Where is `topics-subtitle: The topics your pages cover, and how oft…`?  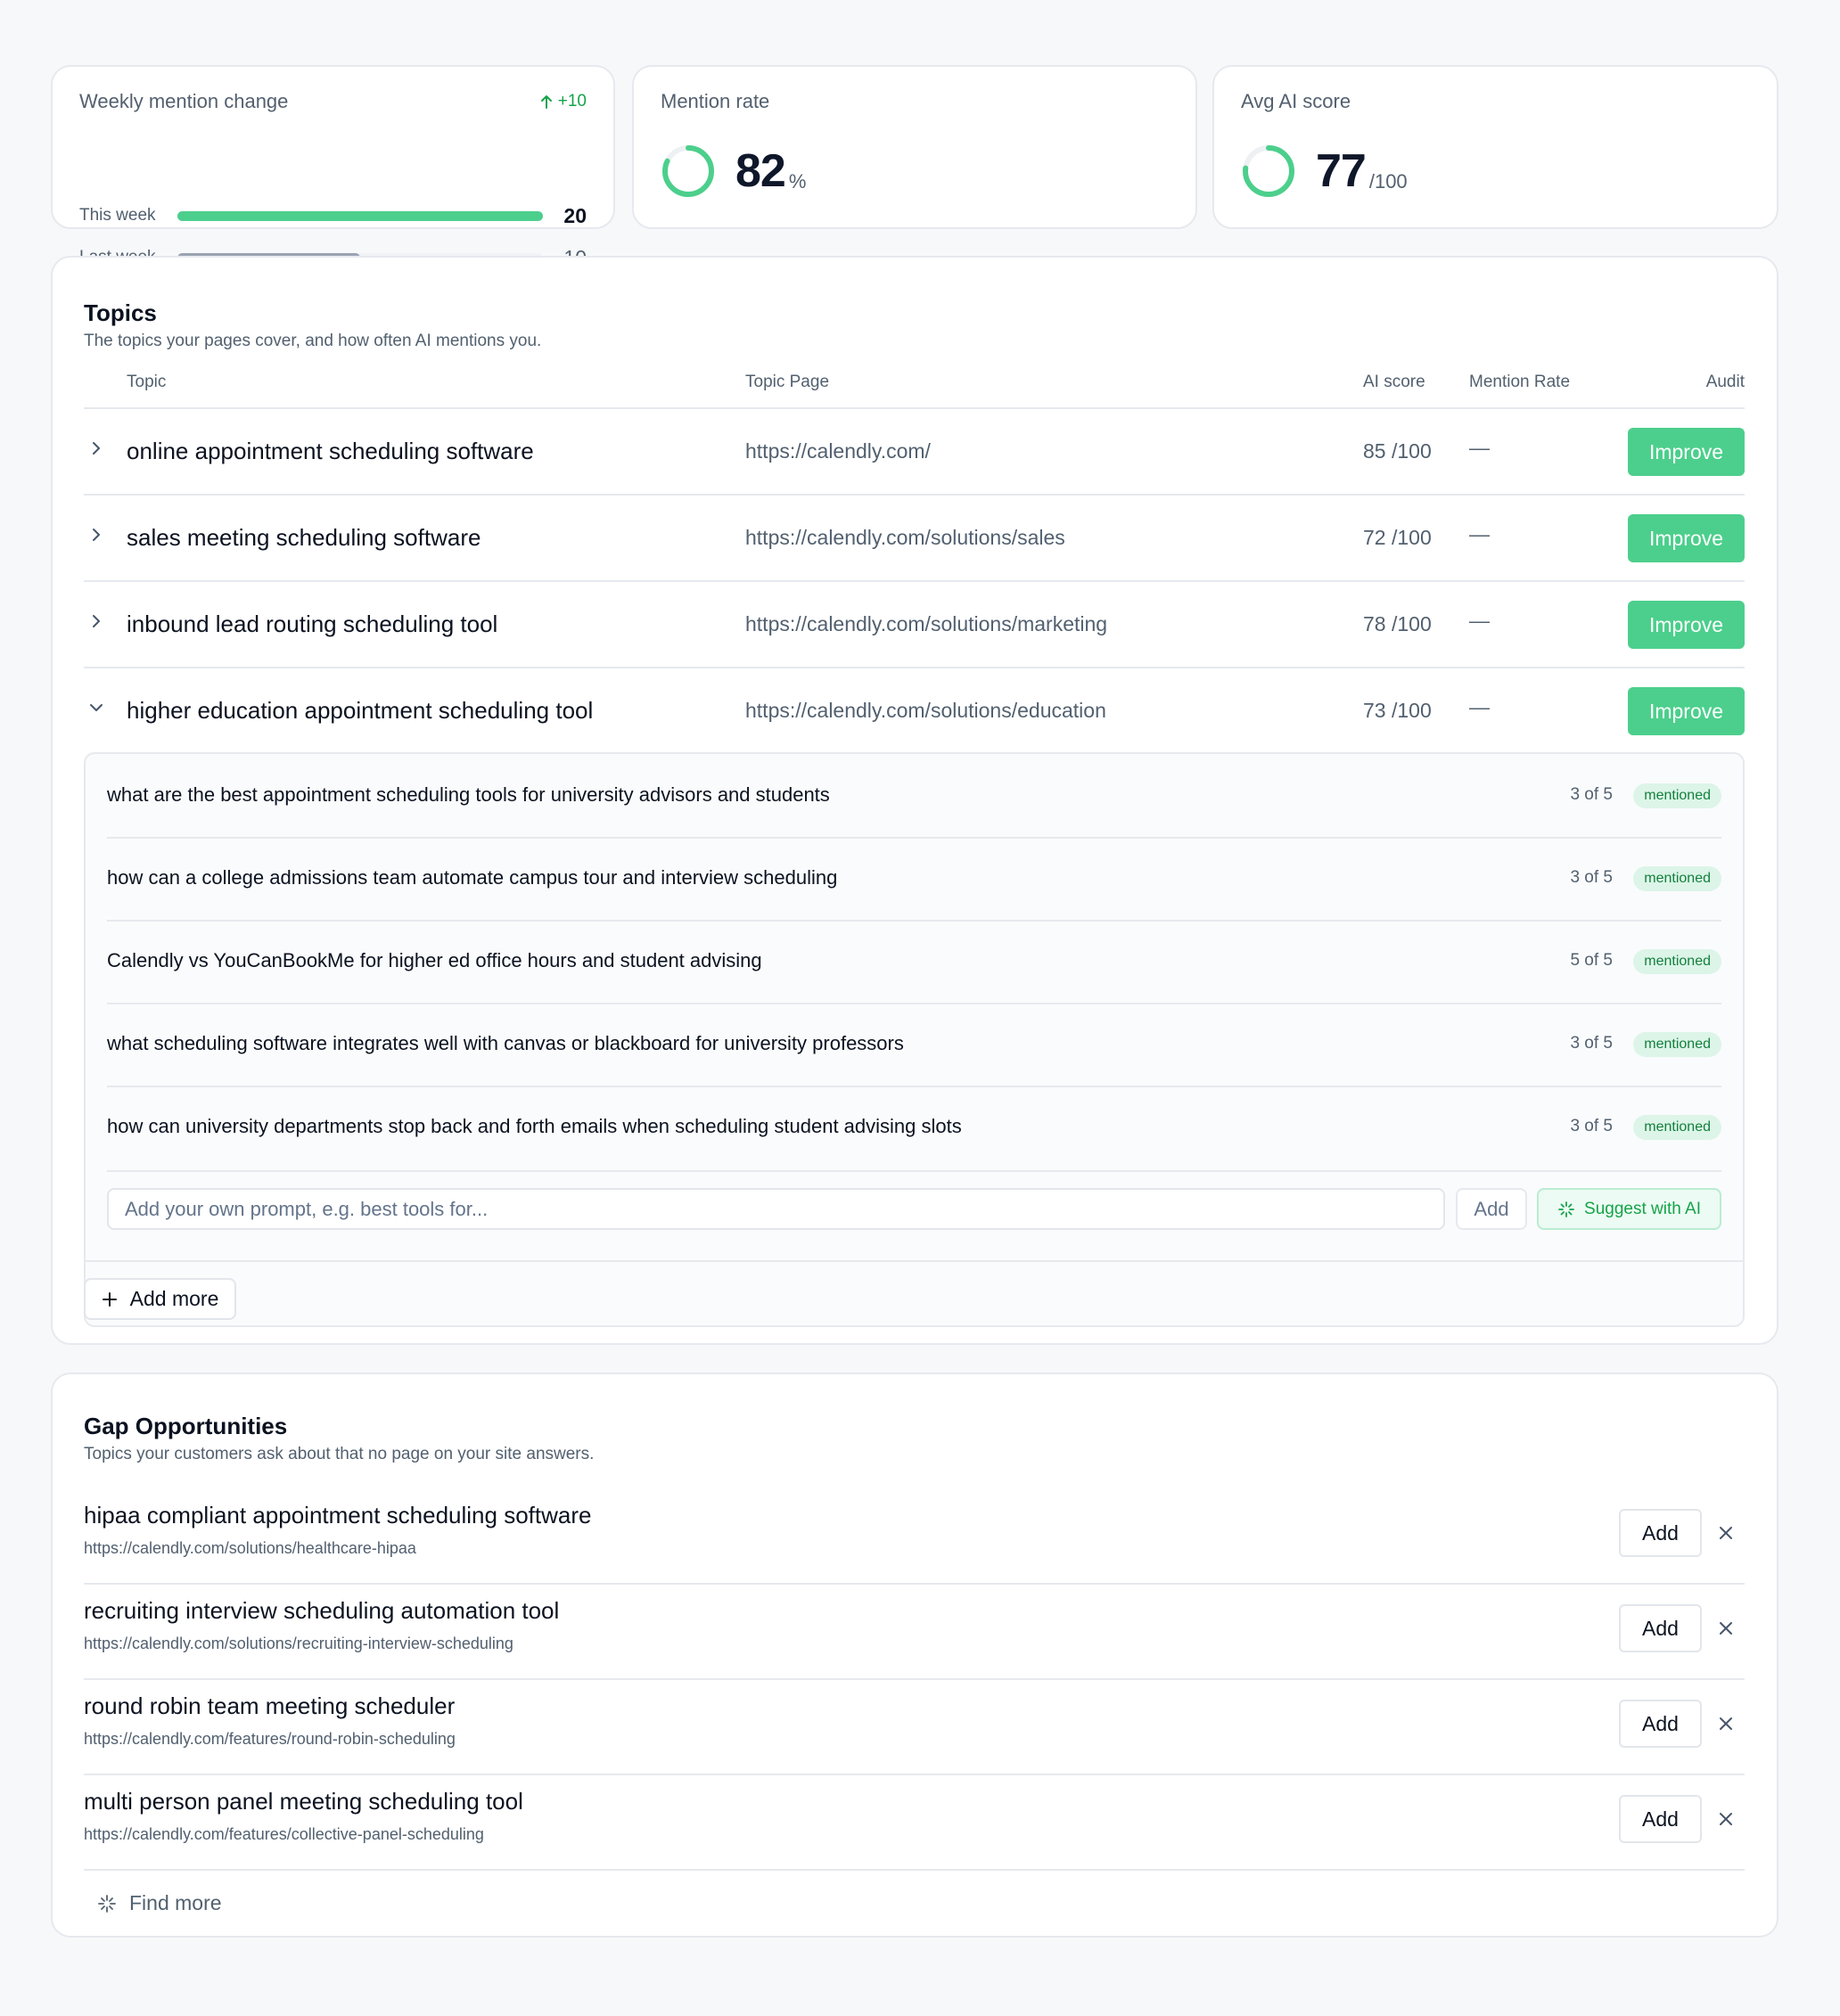
topics-subtitle: The topics your pages cover, and how oft… is located at coordinates (313, 341).